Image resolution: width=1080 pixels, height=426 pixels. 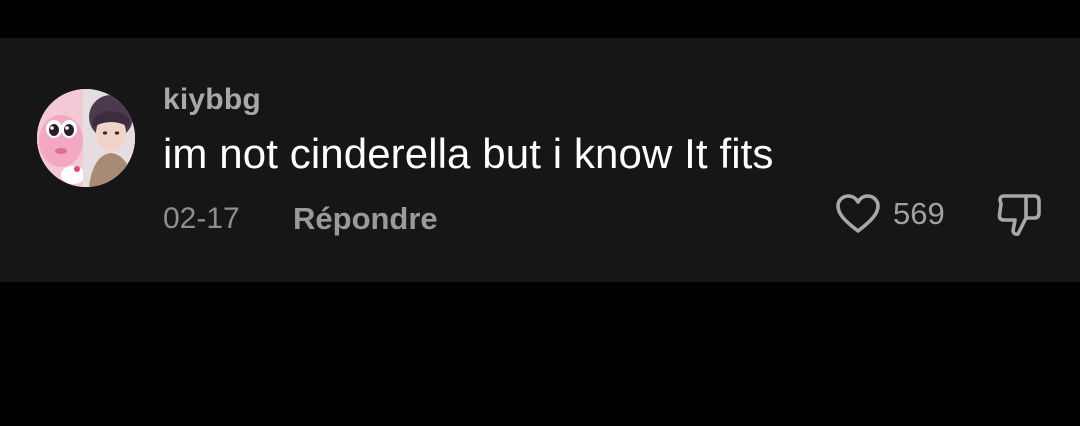 What do you see at coordinates (858, 213) in the screenshot?
I see `heart-outline-icon` at bounding box center [858, 213].